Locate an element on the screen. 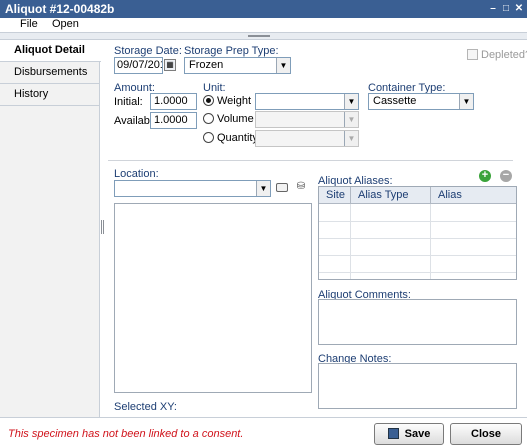 The width and height of the screenshot is (527, 448). initial-amount-input: 1.0000 is located at coordinates (173, 101).